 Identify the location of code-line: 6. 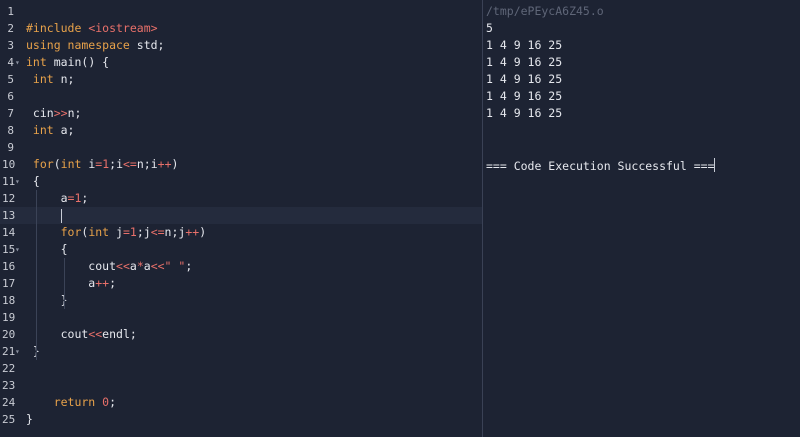
(241, 96).